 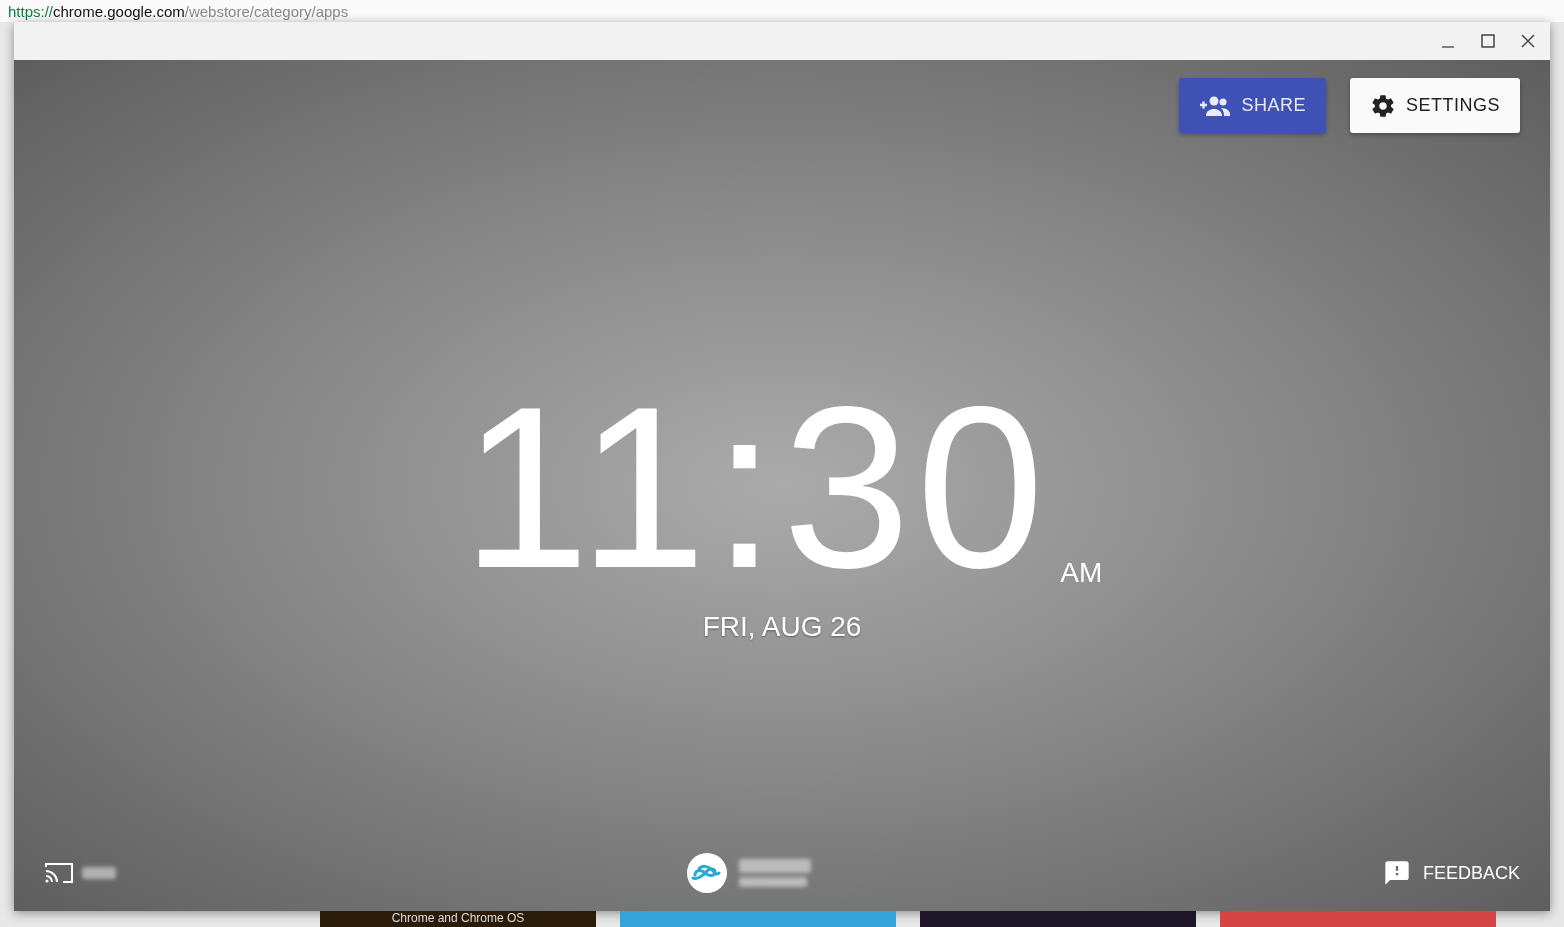 What do you see at coordinates (1383, 105) in the screenshot?
I see `gear-icon` at bounding box center [1383, 105].